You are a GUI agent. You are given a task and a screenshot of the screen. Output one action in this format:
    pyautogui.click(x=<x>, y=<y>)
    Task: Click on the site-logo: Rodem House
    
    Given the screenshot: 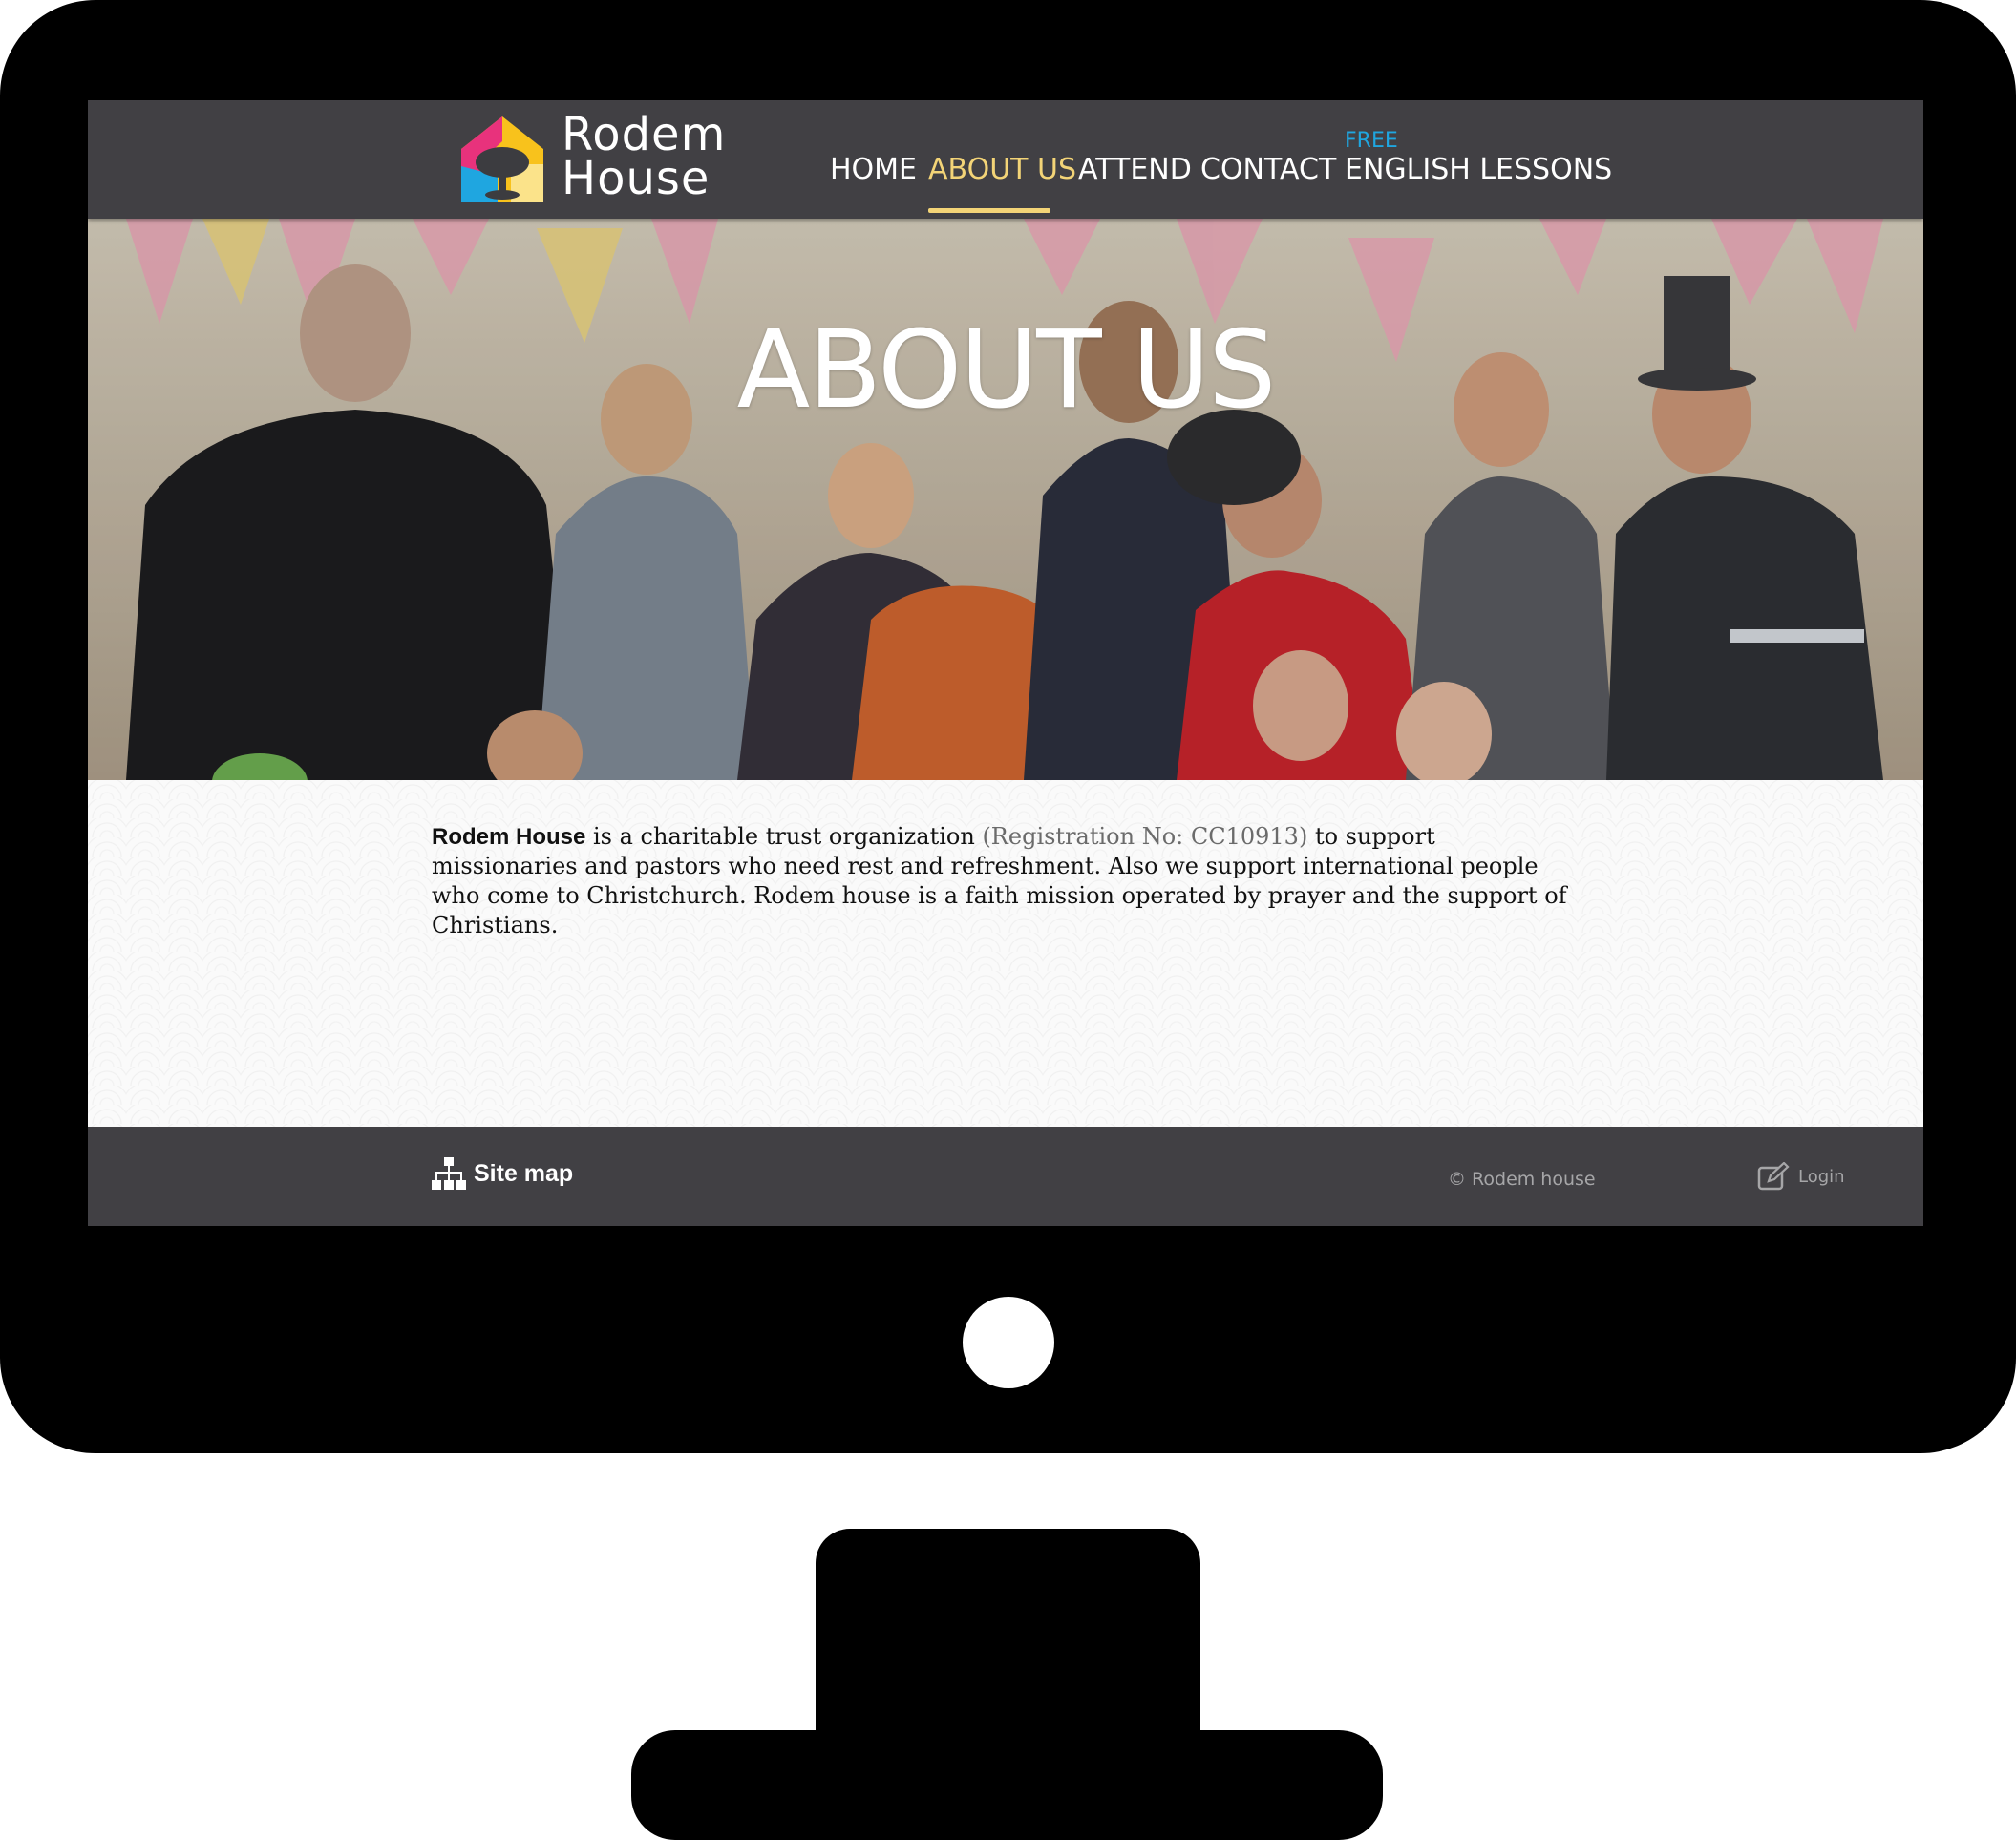 What is the action you would take?
    pyautogui.click(x=595, y=158)
    